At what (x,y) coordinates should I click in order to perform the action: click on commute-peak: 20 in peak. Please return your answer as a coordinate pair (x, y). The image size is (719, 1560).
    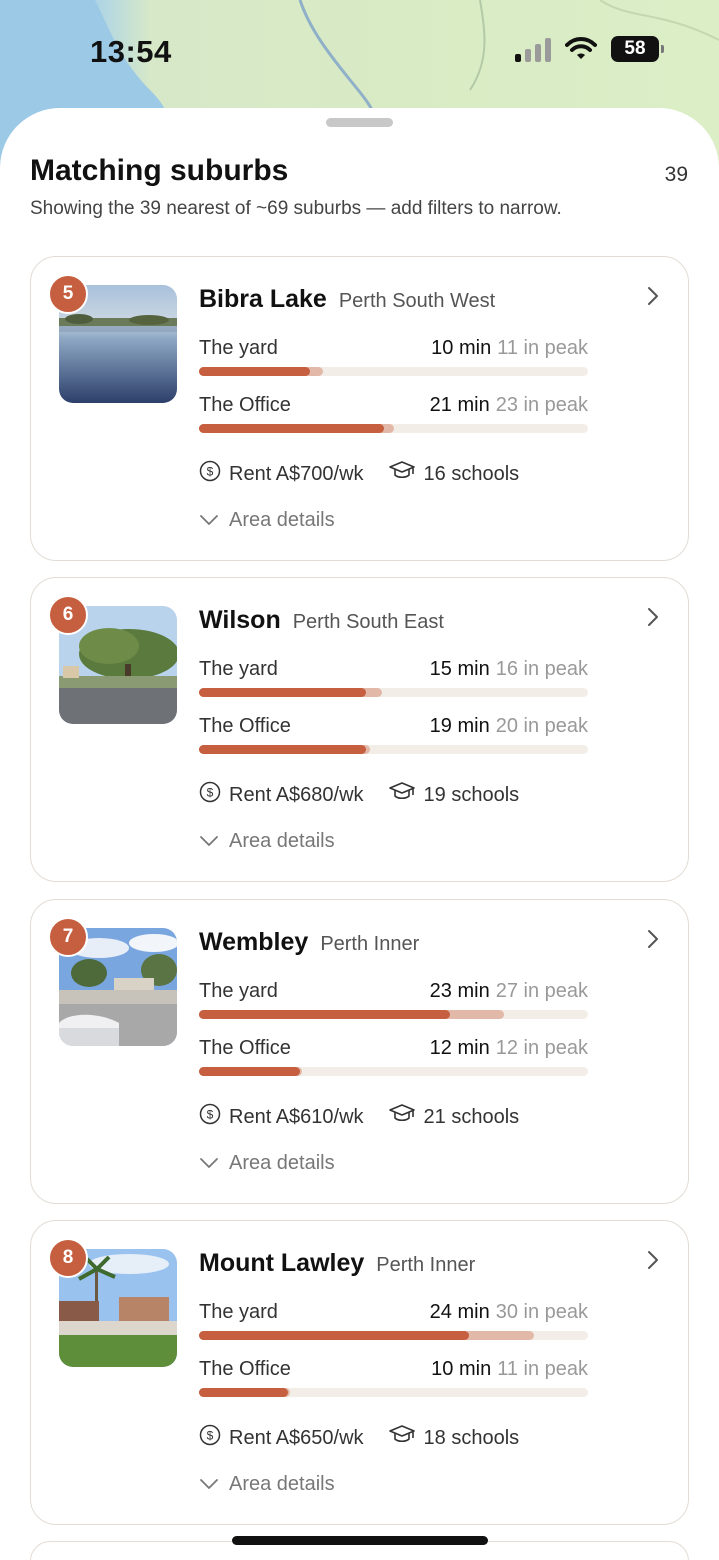
    Looking at the image, I should click on (541, 726).